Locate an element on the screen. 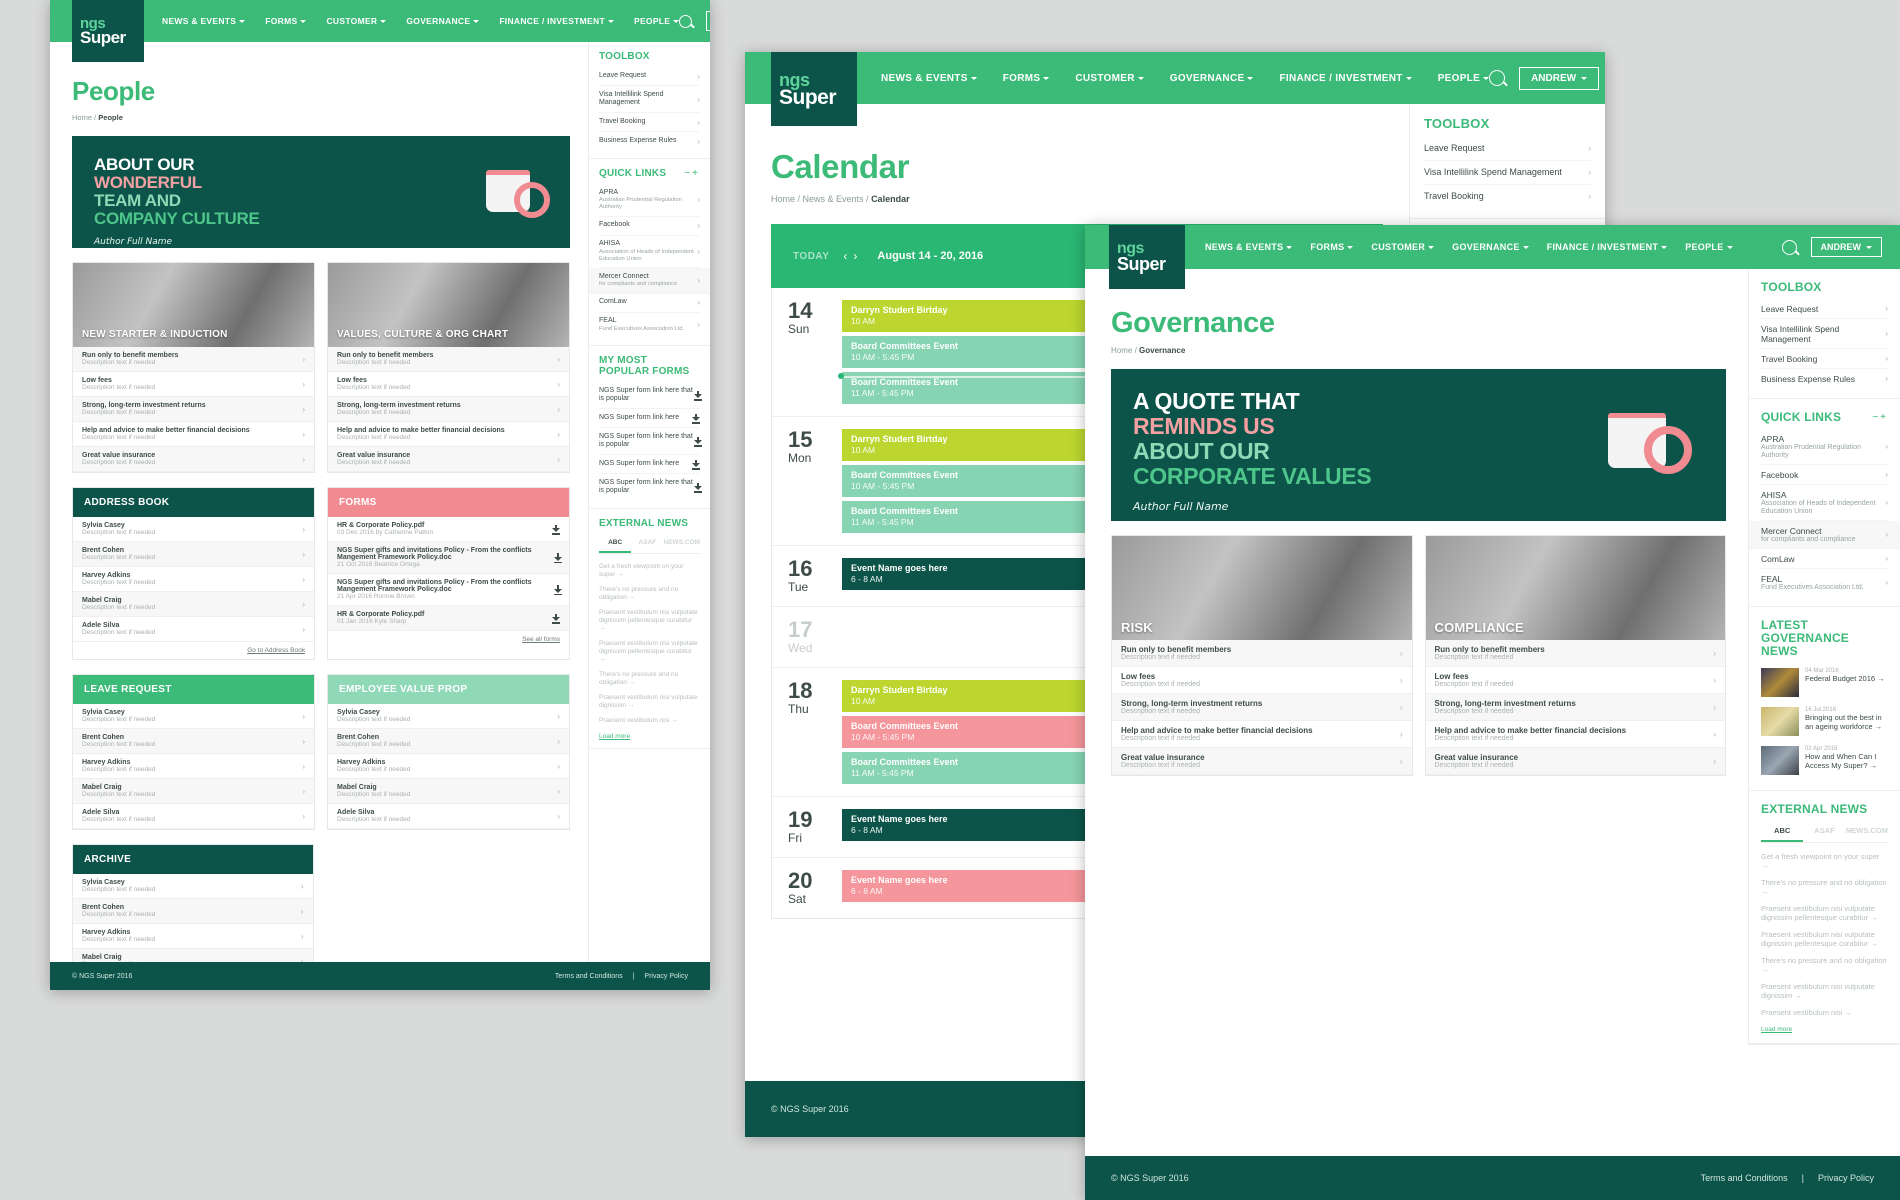  quicklink-facebook: Facebook › is located at coordinates (649, 226).